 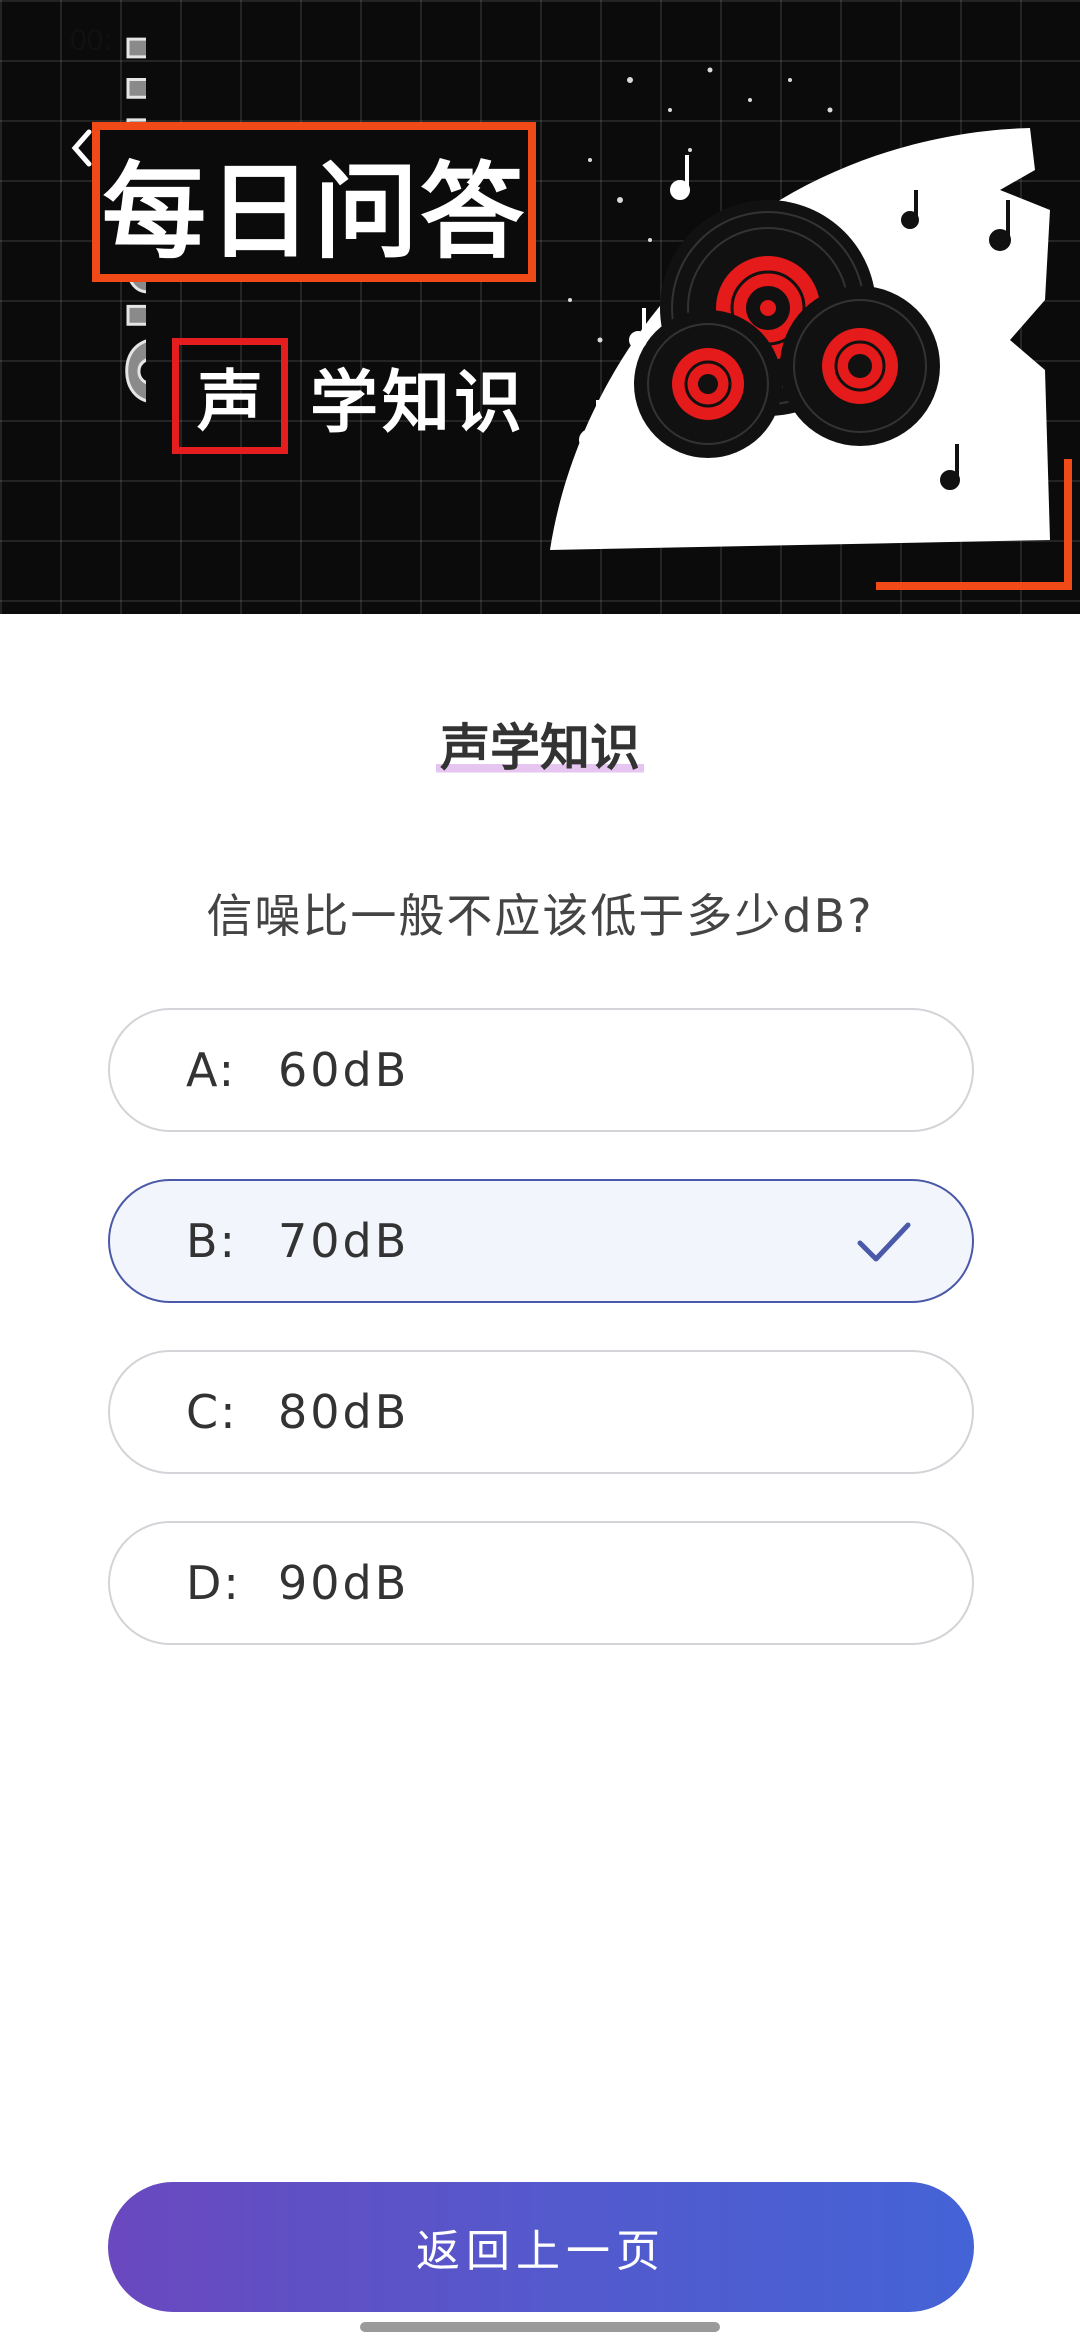 What do you see at coordinates (540, 2327) in the screenshot?
I see `home-indicator` at bounding box center [540, 2327].